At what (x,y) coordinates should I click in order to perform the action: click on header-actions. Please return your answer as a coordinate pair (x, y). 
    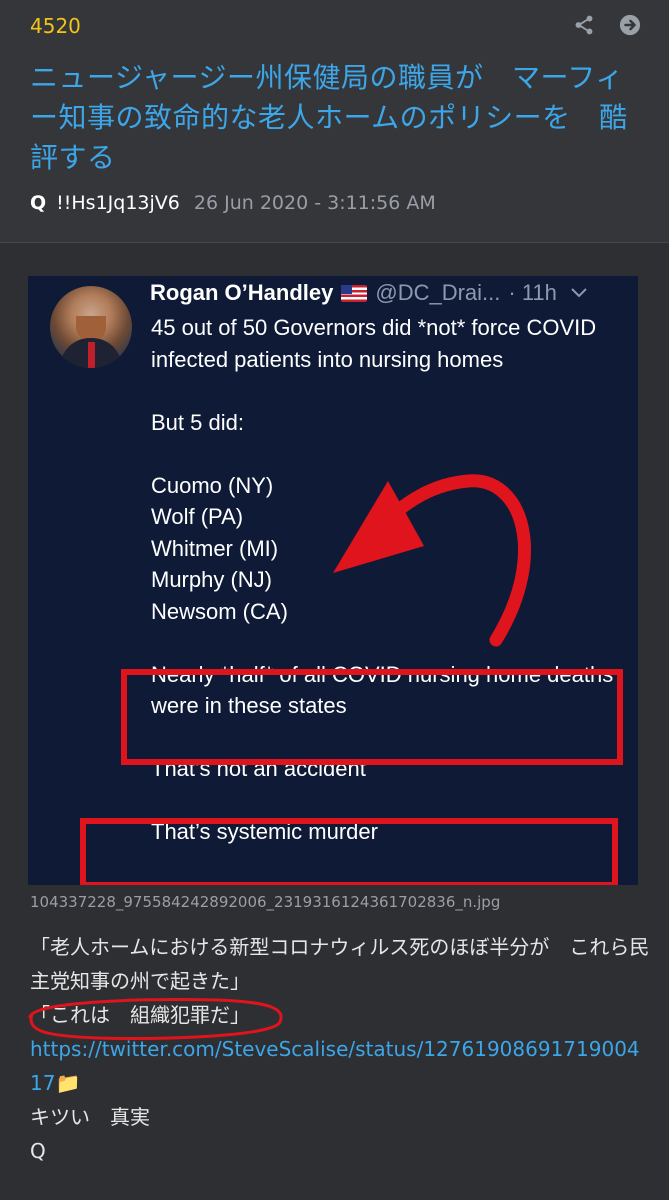
    Looking at the image, I should click on (607, 25).